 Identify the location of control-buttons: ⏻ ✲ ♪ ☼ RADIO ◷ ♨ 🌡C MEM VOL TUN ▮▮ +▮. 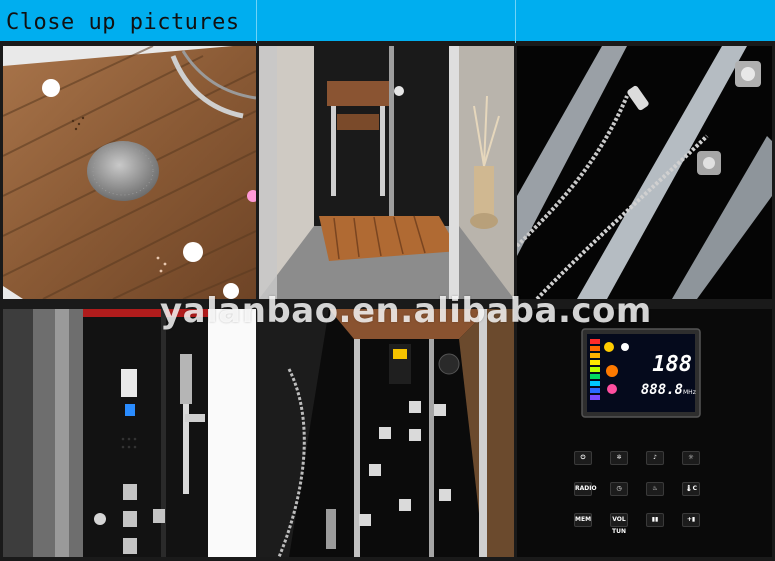
(644, 493).